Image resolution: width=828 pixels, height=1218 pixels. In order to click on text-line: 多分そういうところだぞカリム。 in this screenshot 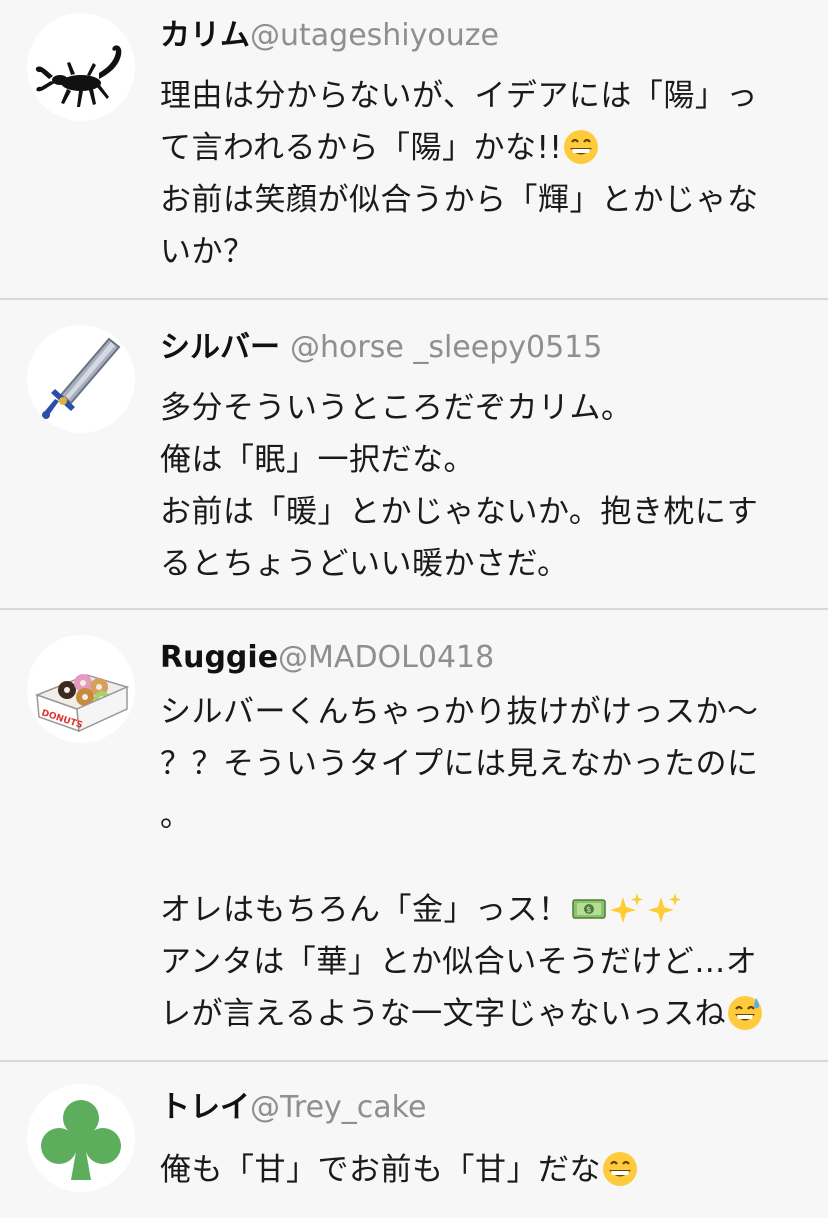, I will do `click(396, 408)`.